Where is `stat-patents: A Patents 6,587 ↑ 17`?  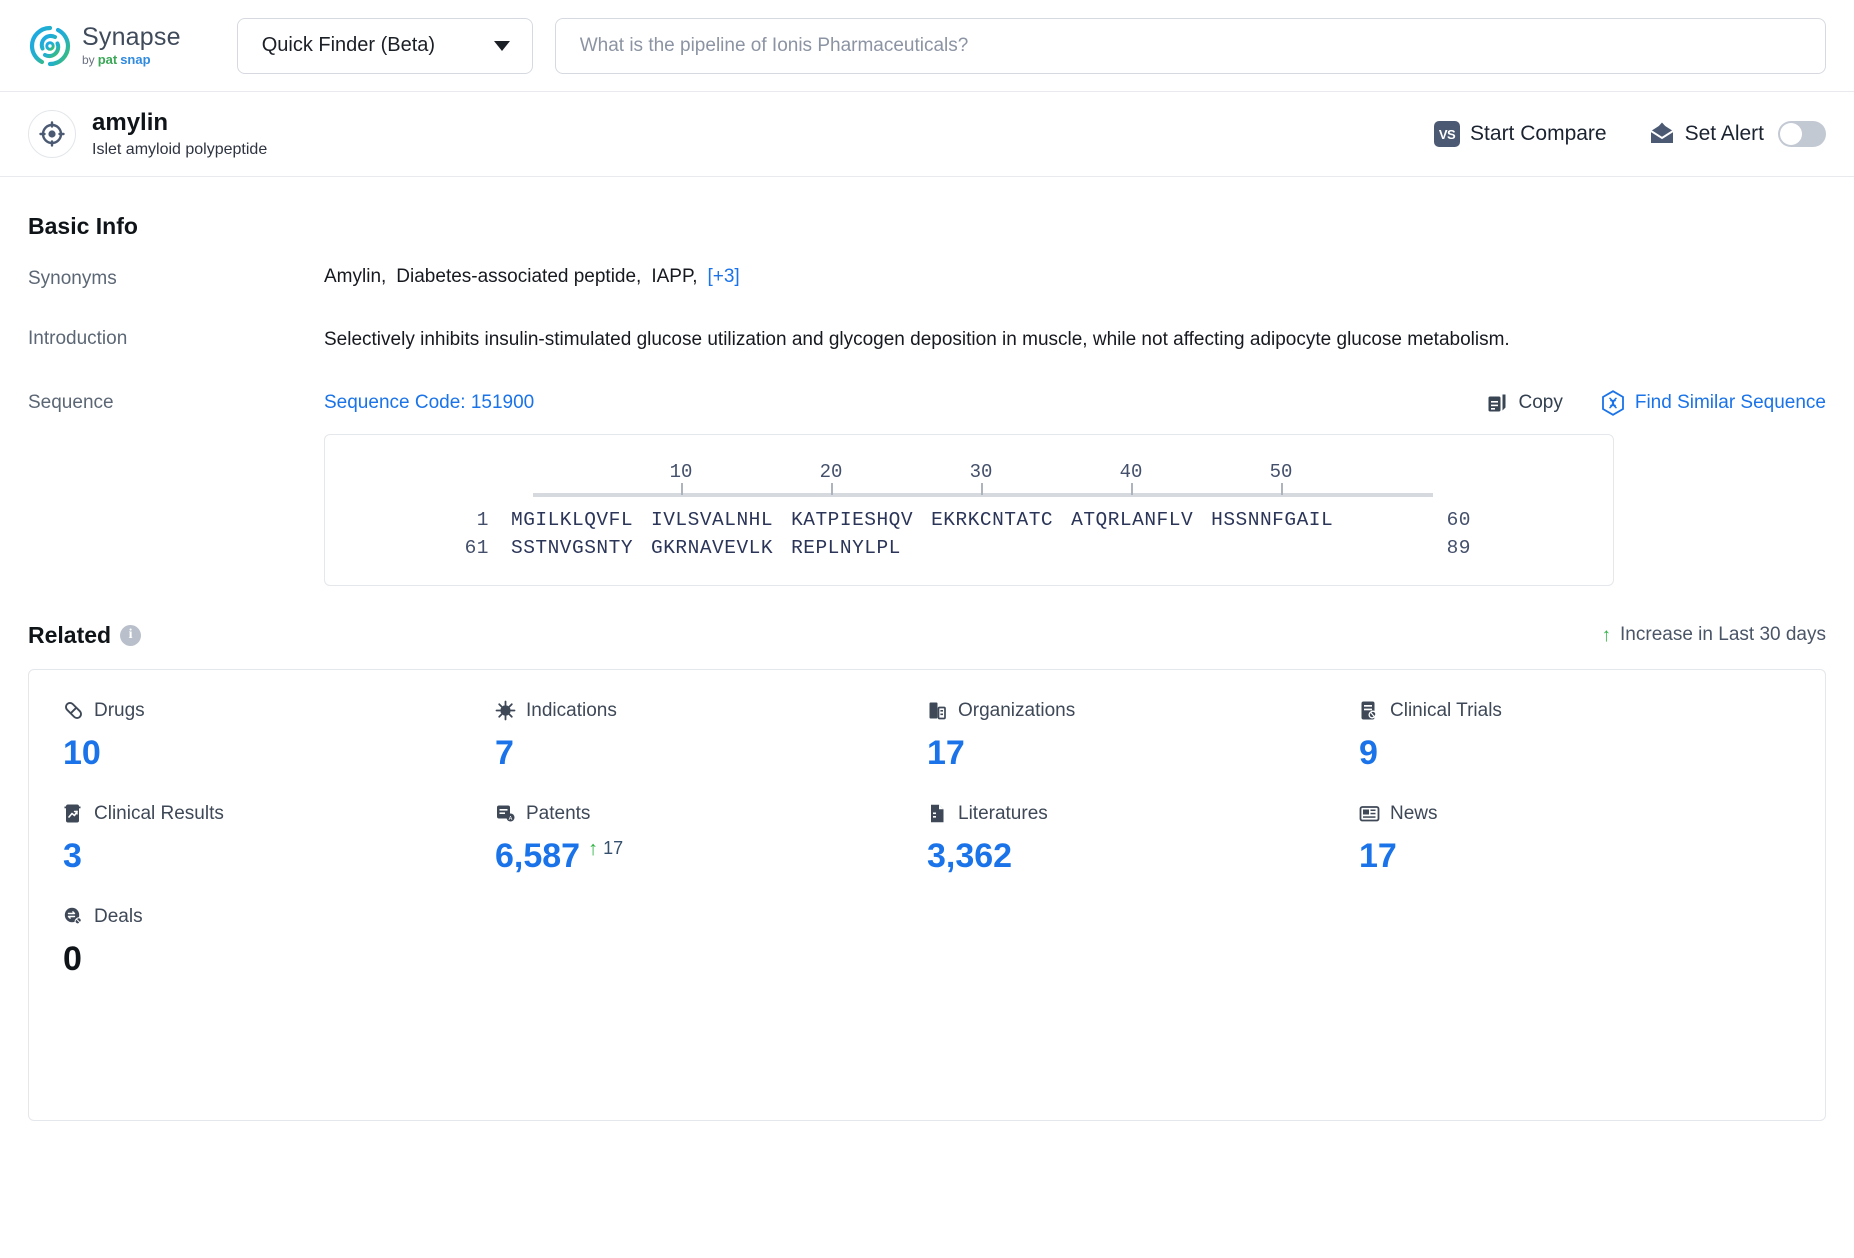 stat-patents: A Patents 6,587 ↑ 17 is located at coordinates (711, 839).